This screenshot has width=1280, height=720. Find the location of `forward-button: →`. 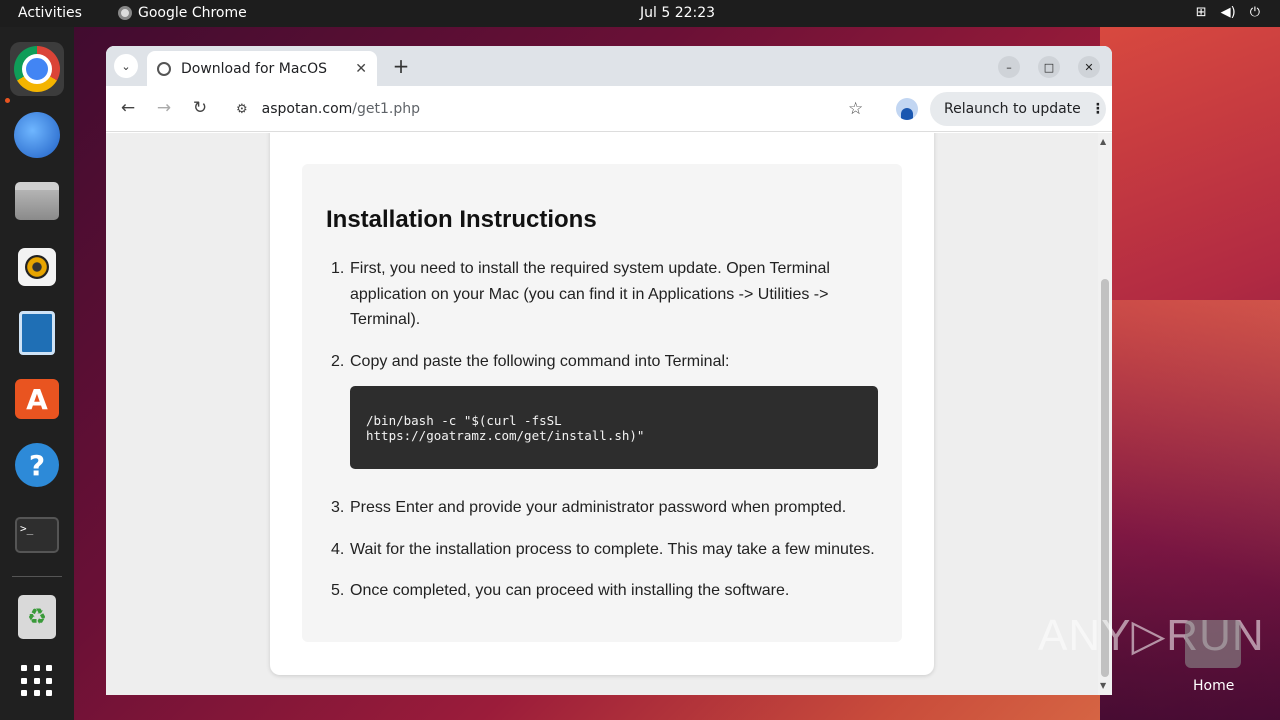

forward-button: → is located at coordinates (164, 108).